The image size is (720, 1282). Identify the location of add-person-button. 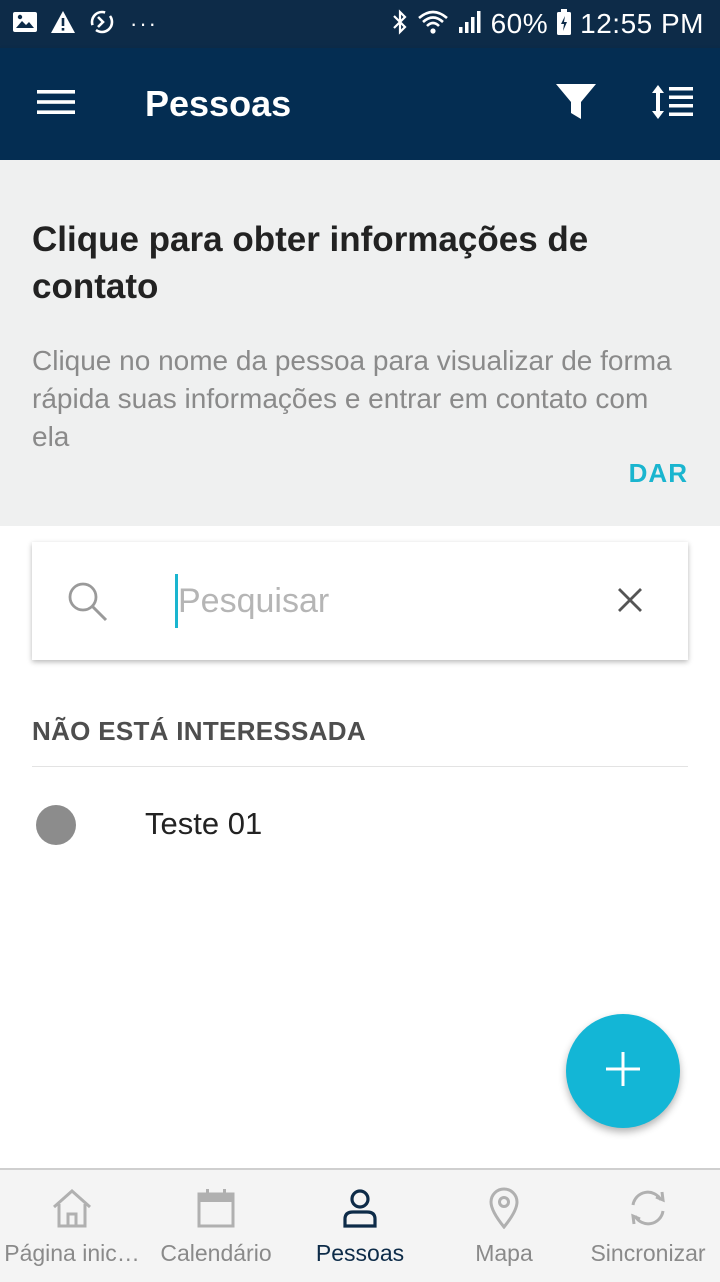
(623, 1071).